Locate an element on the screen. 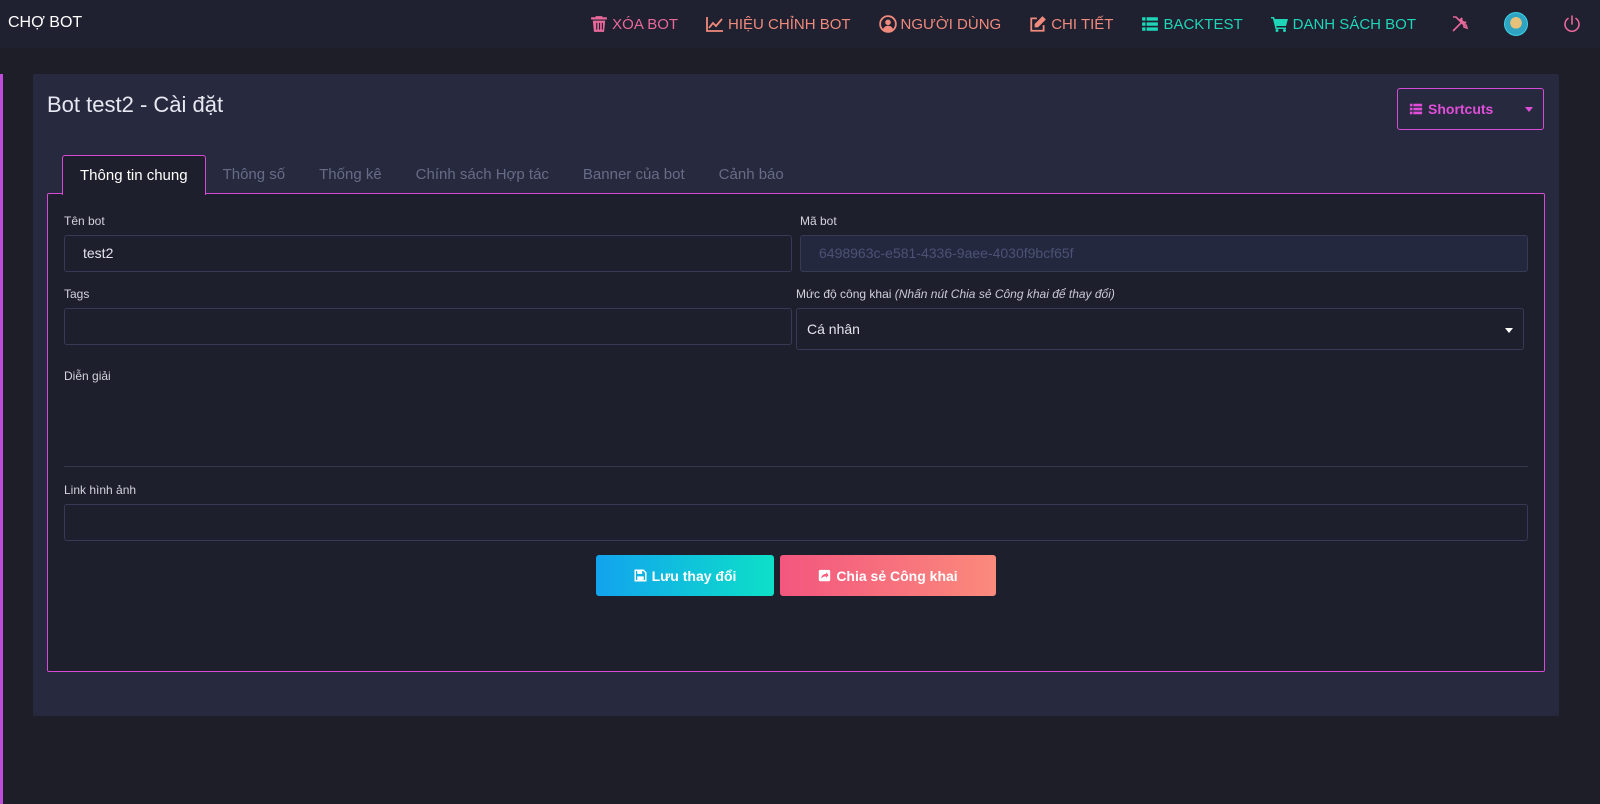  bot-list-link: DANH SÁCH BOT is located at coordinates (1343, 24).